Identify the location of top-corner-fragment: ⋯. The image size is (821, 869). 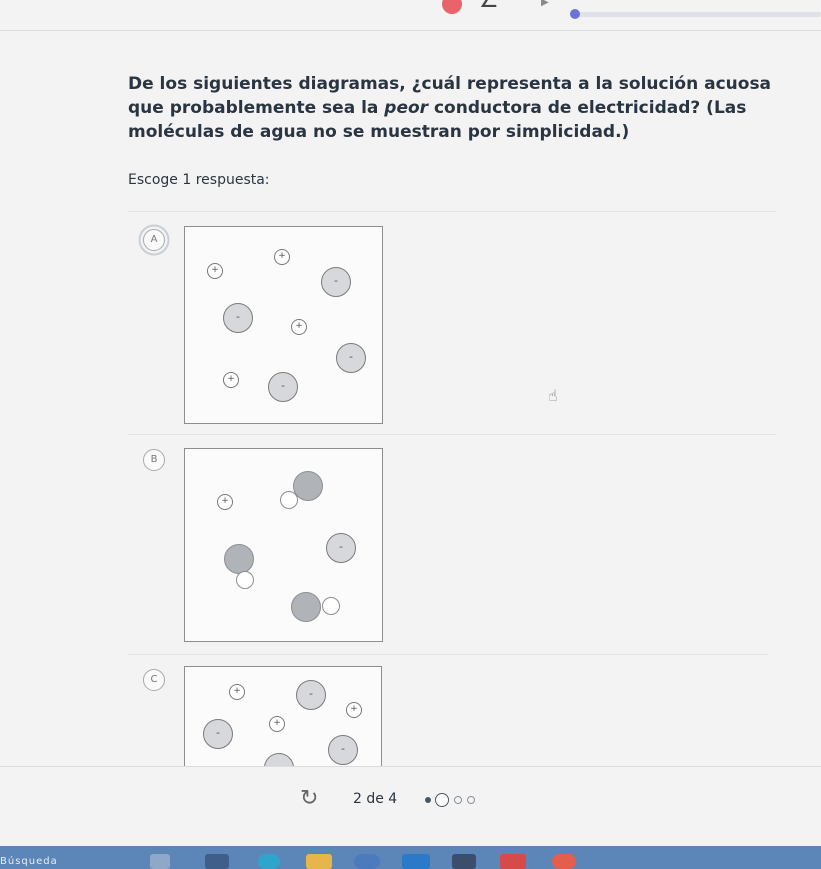
(7, 3).